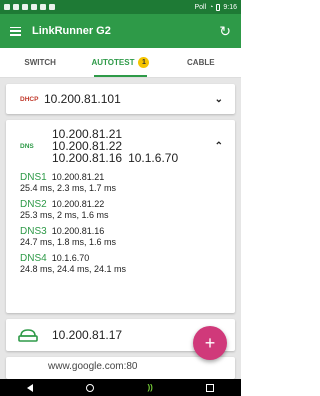 This screenshot has height=396, width=320. Describe the element at coordinates (33, 231) in the screenshot. I see `dns-server-name: DNS3` at that location.